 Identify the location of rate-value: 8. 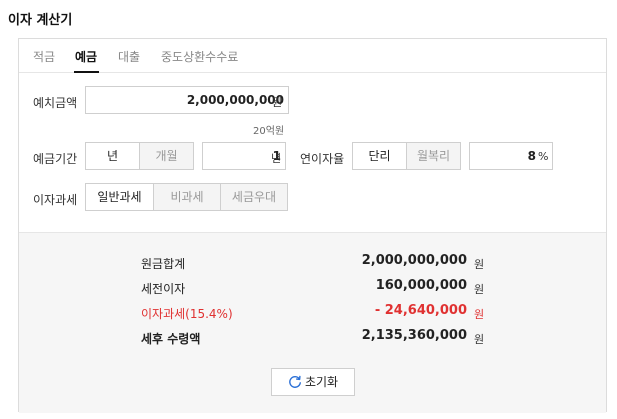
(531, 156).